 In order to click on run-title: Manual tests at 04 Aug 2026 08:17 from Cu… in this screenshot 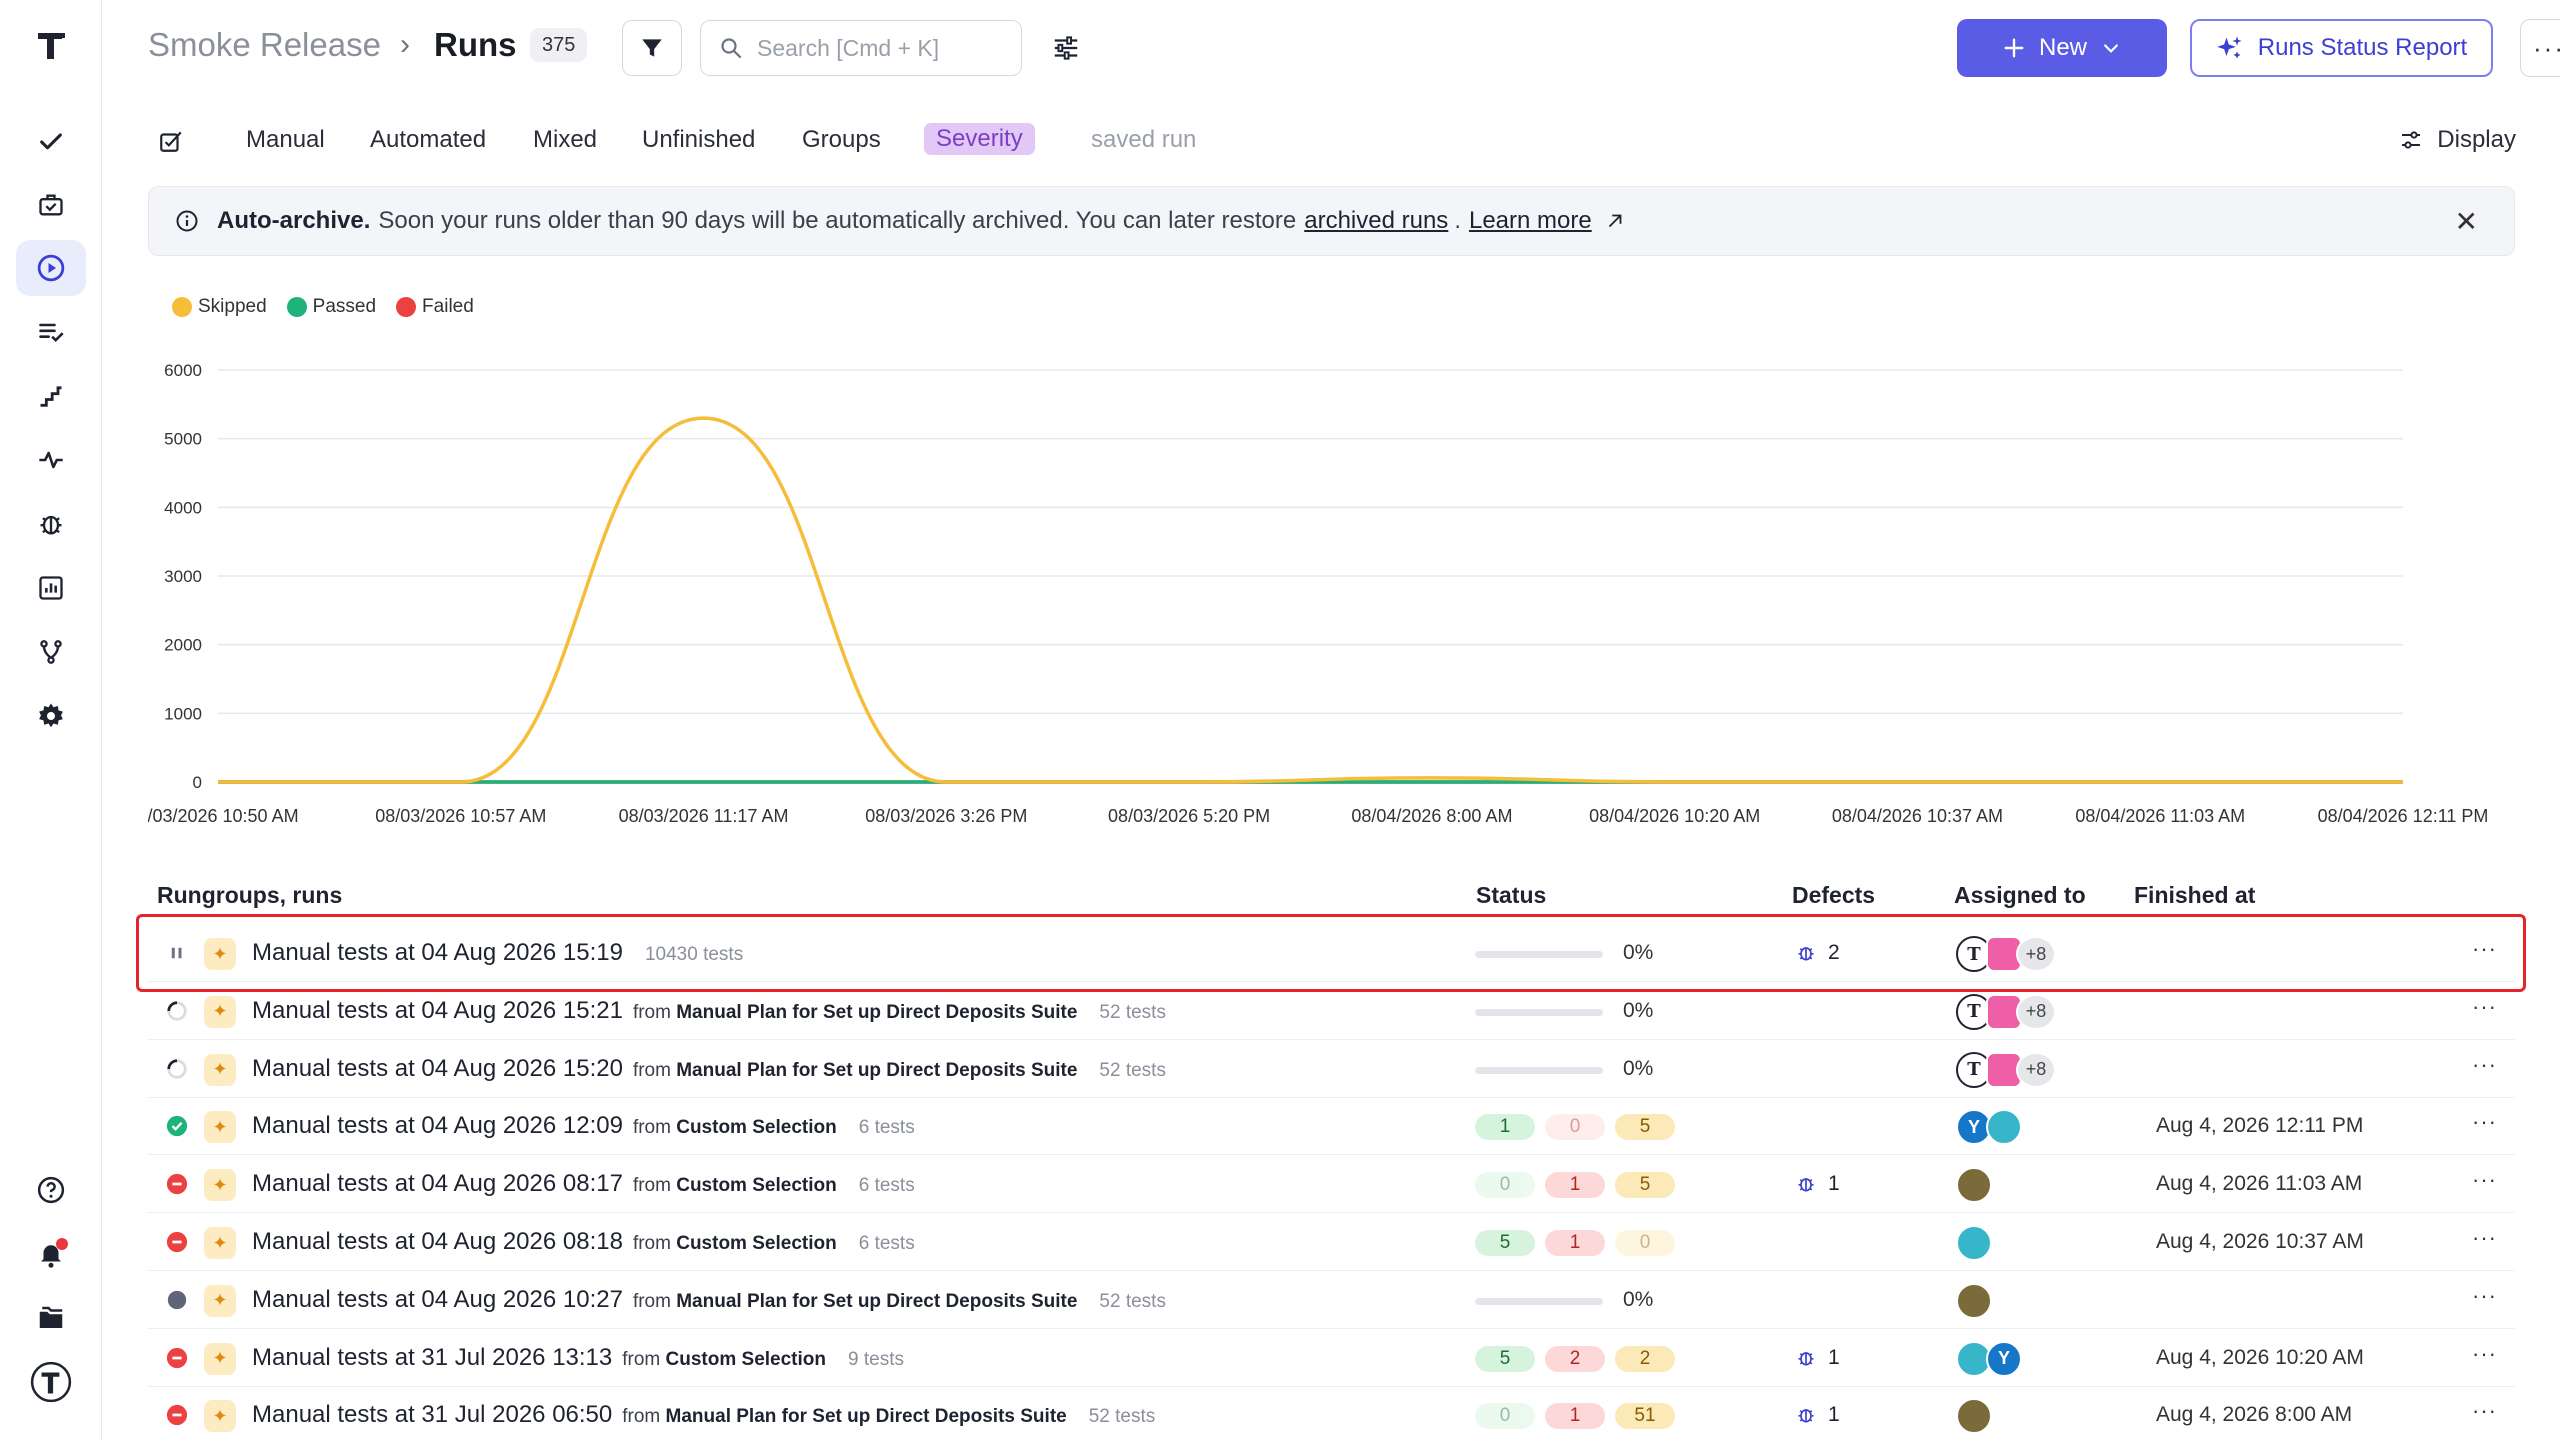, I will do `click(583, 1184)`.